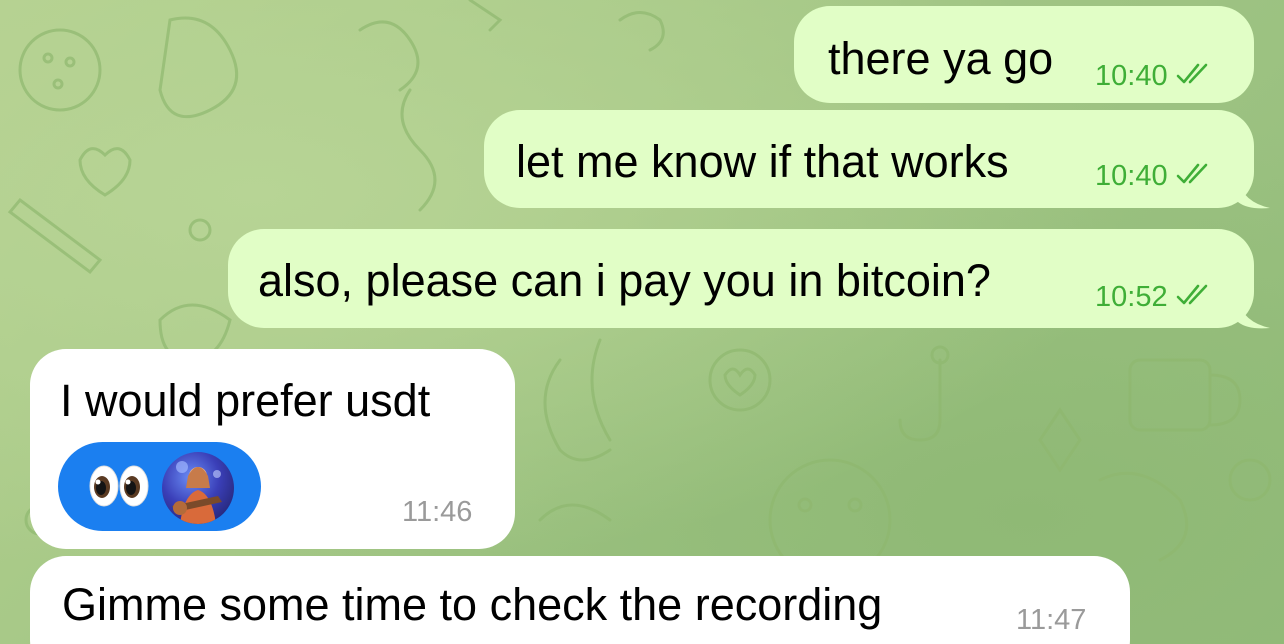  Describe the element at coordinates (1051, 620) in the screenshot. I see `message-time: 11:47` at that location.